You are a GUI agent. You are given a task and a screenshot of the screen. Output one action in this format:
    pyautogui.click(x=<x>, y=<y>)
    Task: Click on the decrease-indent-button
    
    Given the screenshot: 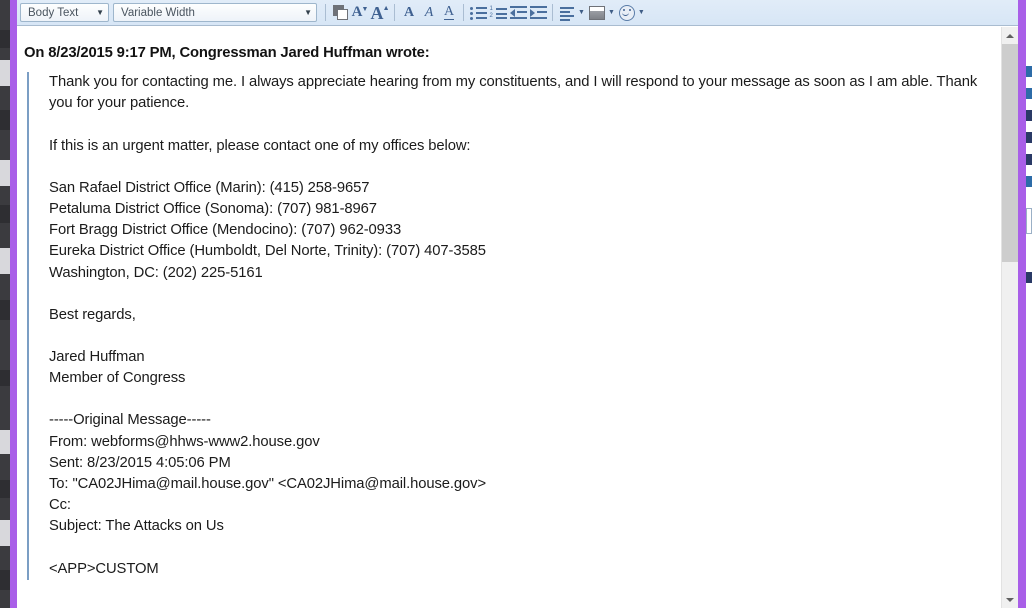 What is the action you would take?
    pyautogui.click(x=518, y=12)
    